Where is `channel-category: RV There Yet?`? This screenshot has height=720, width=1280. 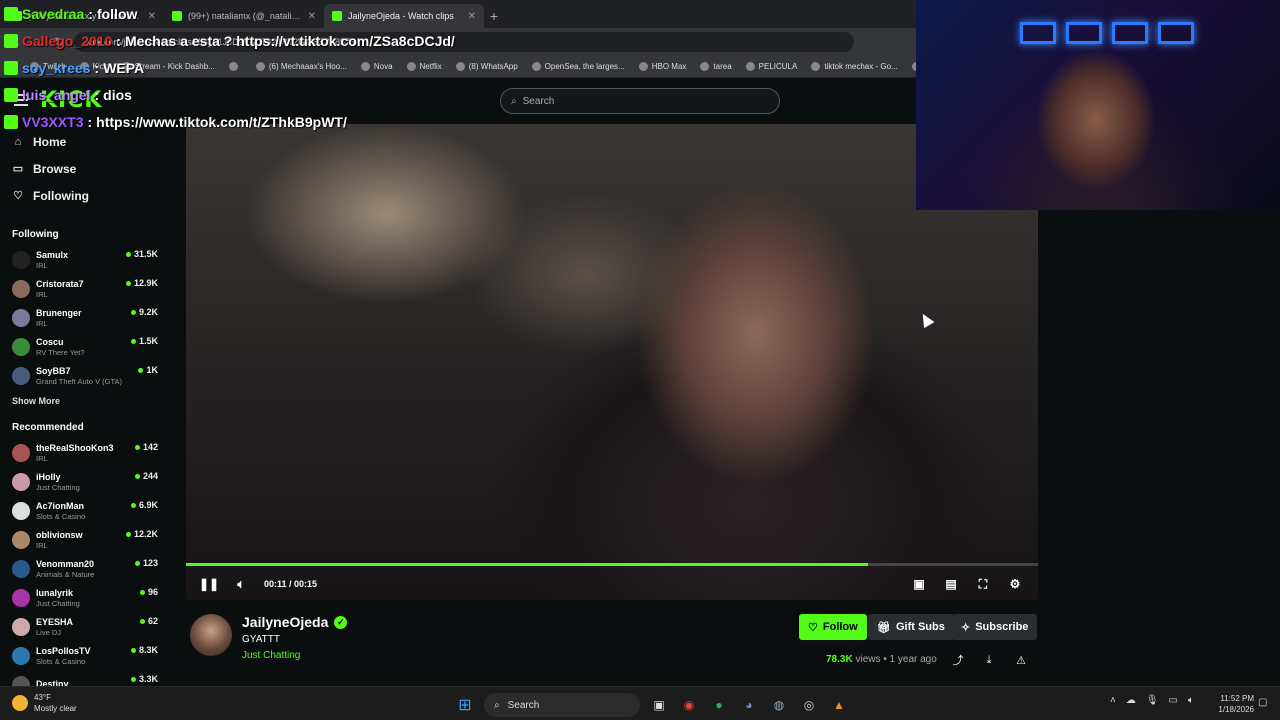 channel-category: RV There Yet? is located at coordinates (60, 352).